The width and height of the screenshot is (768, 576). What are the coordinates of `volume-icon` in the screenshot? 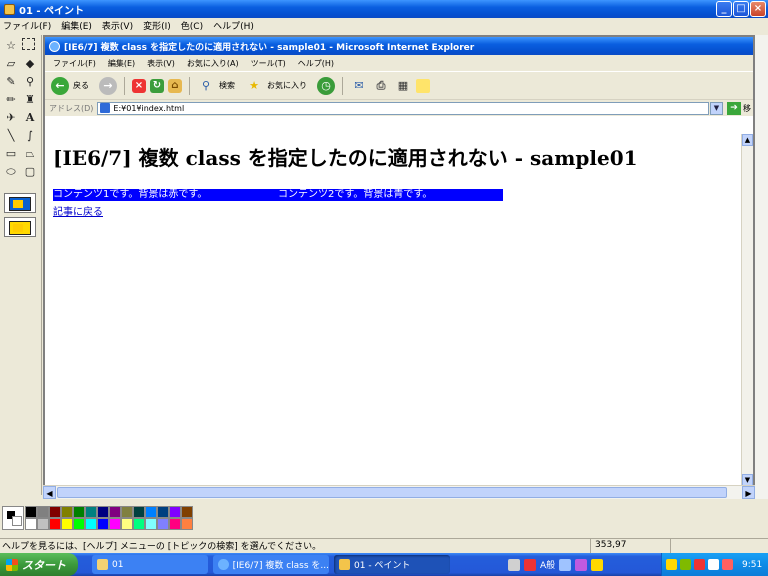 It's located at (713, 564).